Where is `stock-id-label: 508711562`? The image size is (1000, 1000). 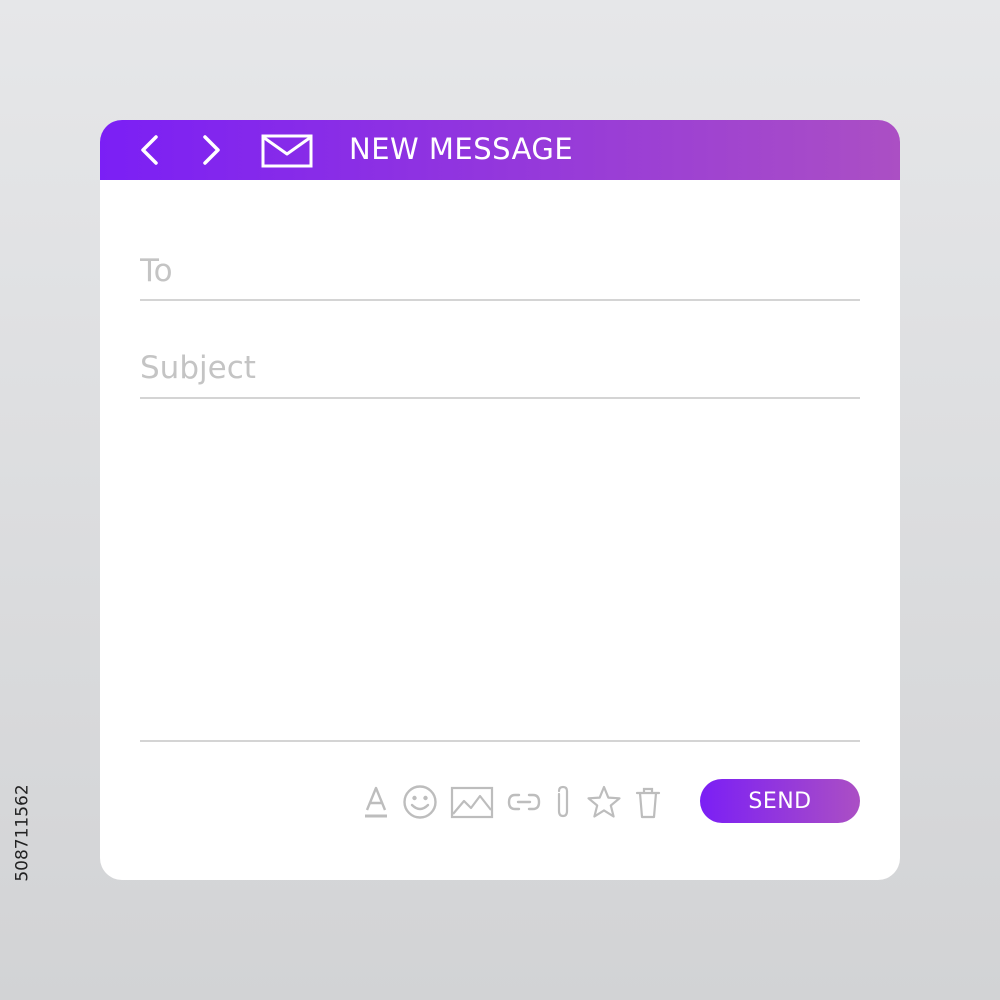 stock-id-label: 508711562 is located at coordinates (23, 833).